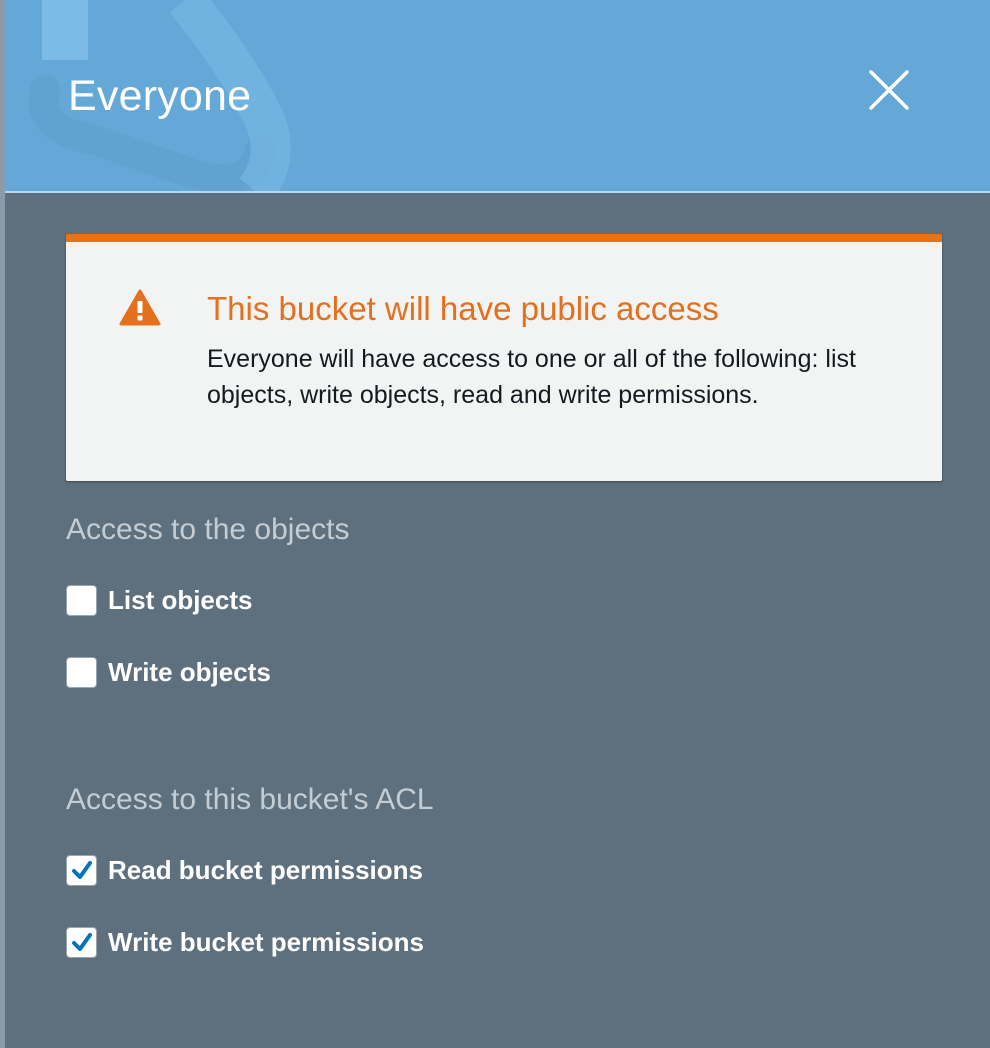 This screenshot has height=1048, width=990. What do you see at coordinates (189, 672) in the screenshot?
I see `write-objects-label: Write objects` at bounding box center [189, 672].